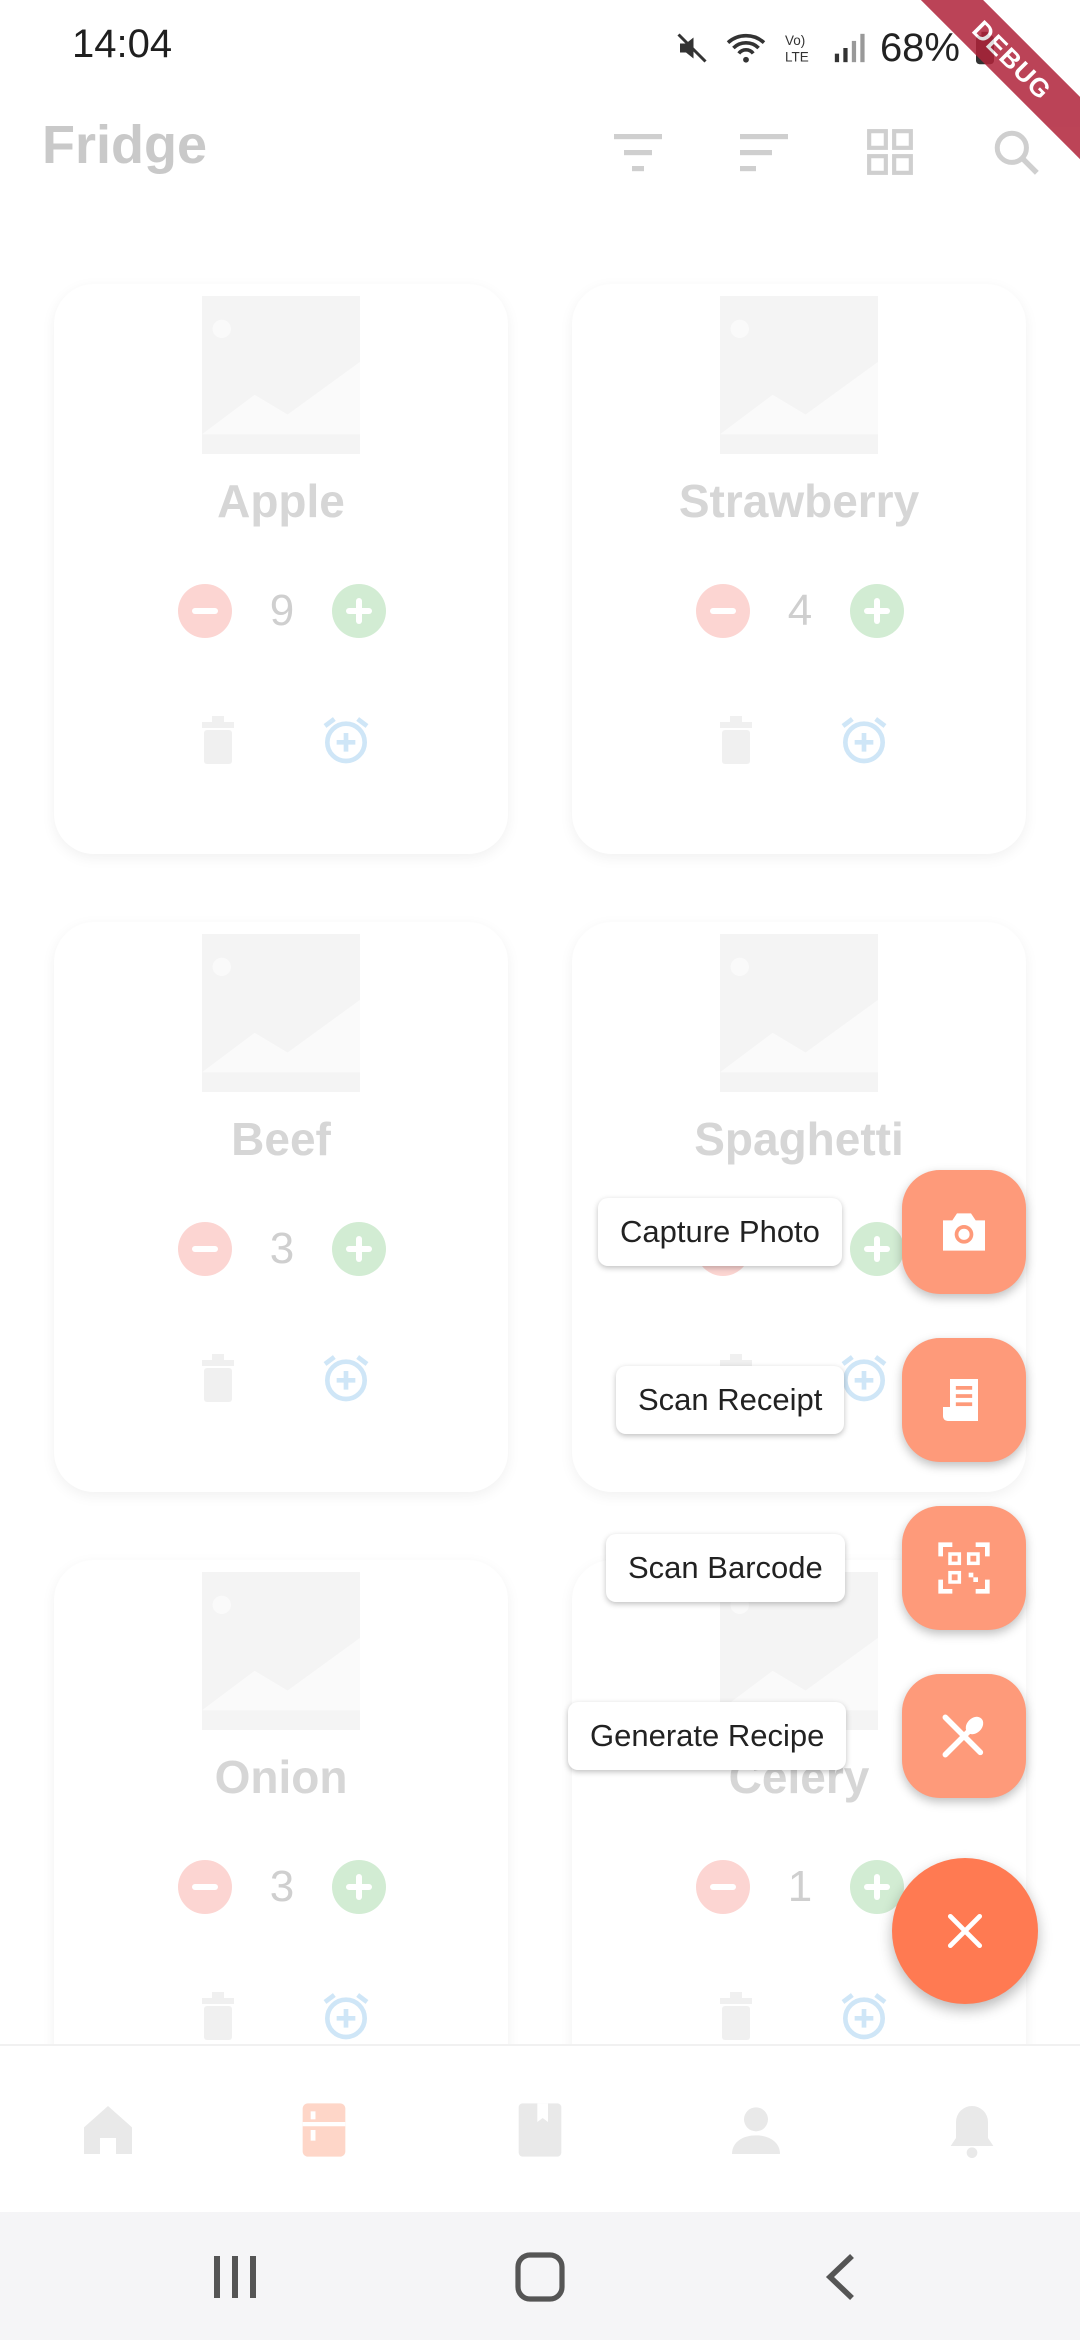 The image size is (1080, 2340). I want to click on book-icon, so click(540, 2130).